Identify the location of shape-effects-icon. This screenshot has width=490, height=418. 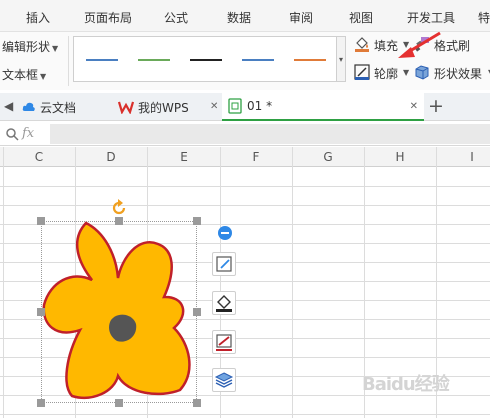
(422, 72).